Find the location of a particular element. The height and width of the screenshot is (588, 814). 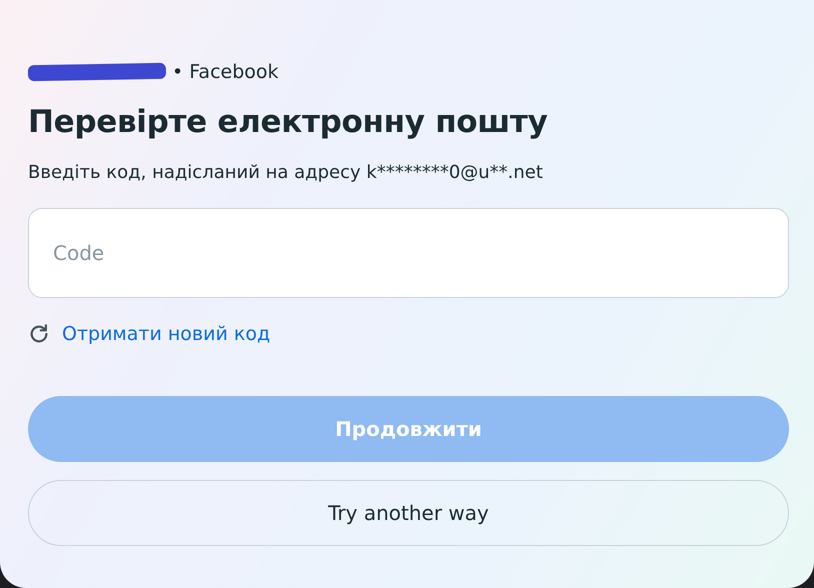

source-label: • Facebook is located at coordinates (225, 72).